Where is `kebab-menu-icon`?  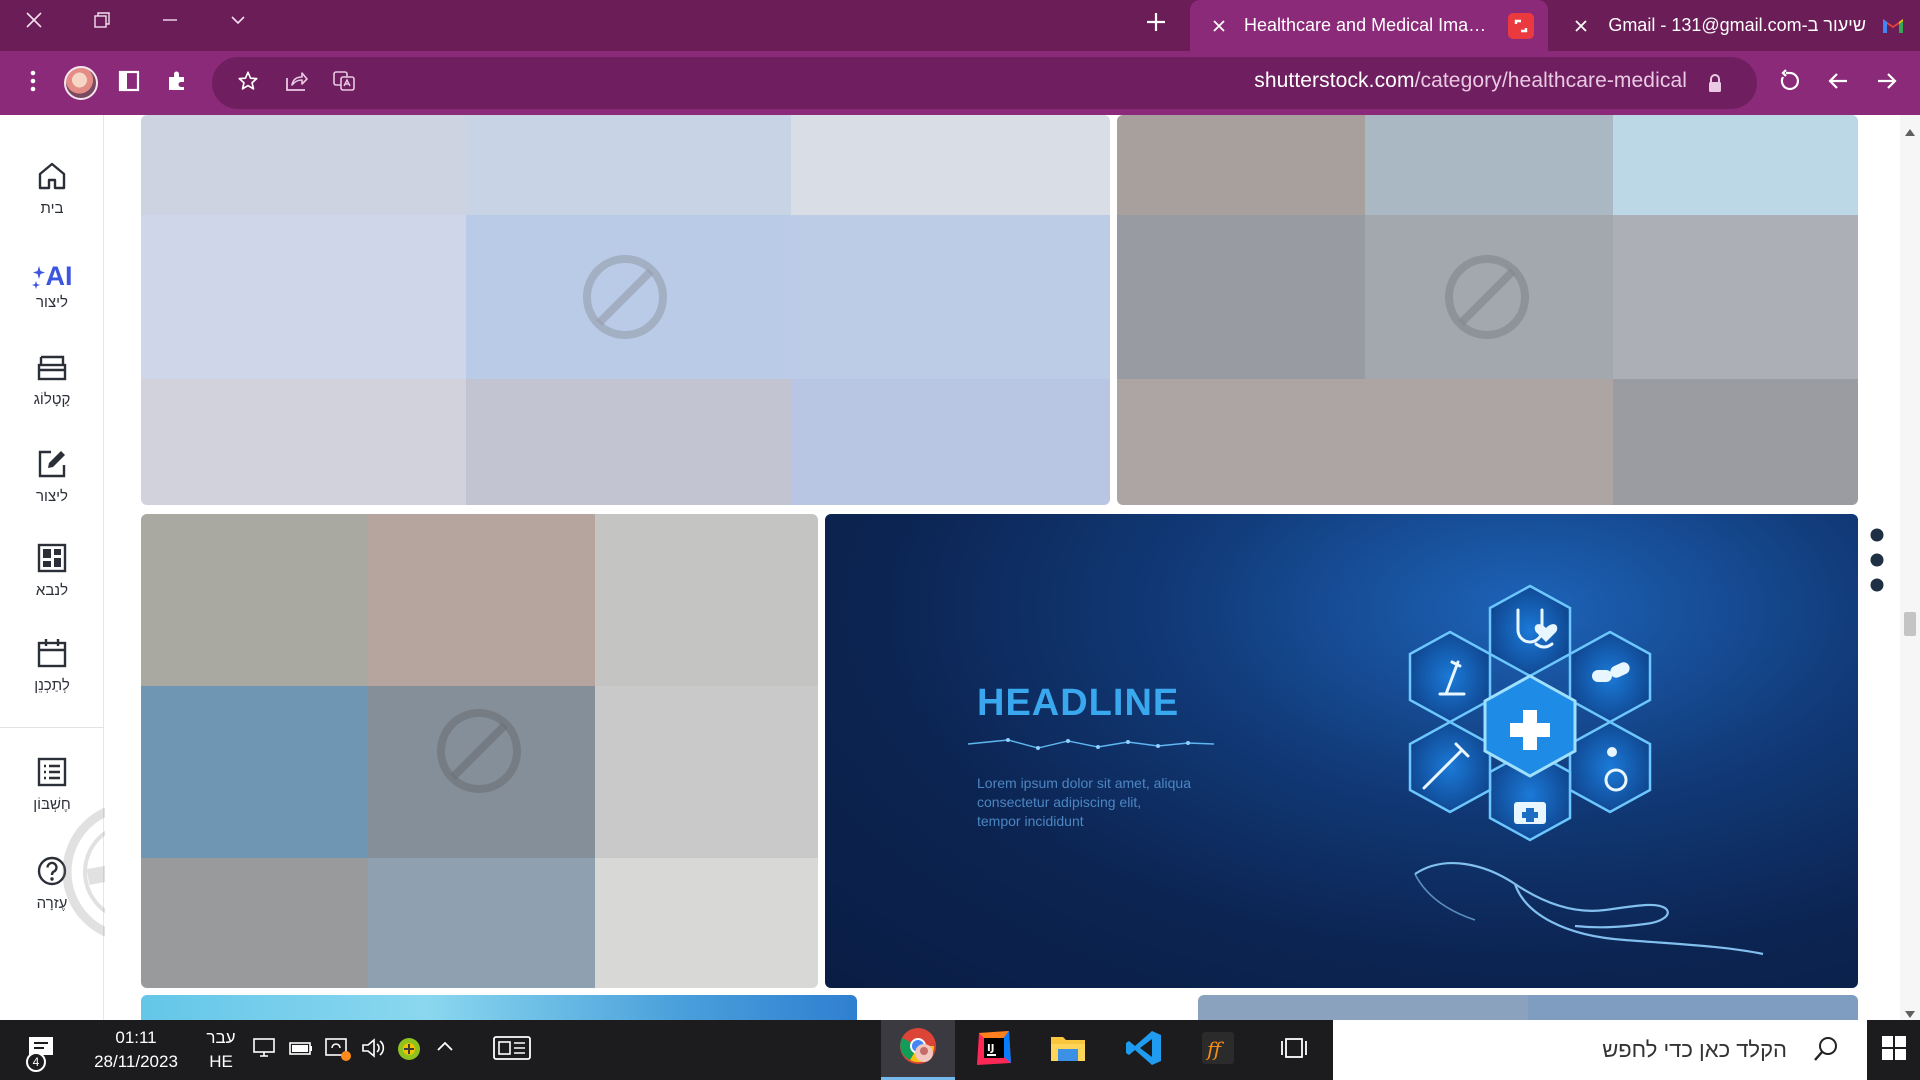 kebab-menu-icon is located at coordinates (33, 83).